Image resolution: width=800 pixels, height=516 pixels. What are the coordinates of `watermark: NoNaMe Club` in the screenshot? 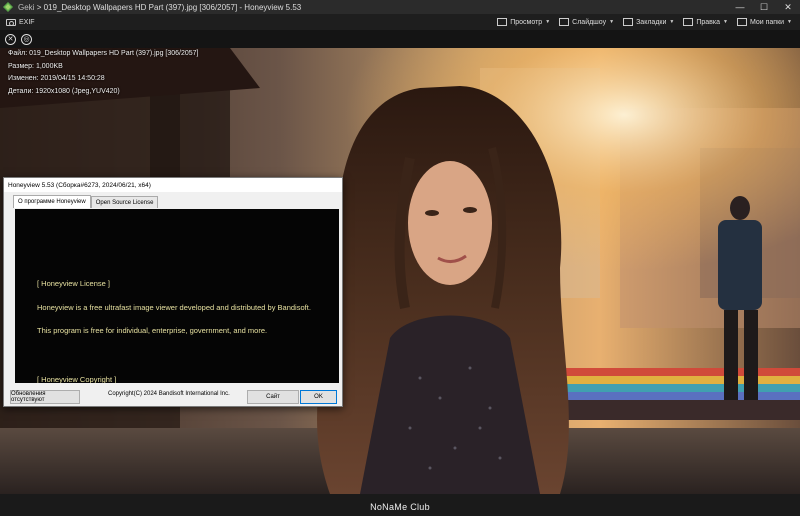 It's located at (400, 507).